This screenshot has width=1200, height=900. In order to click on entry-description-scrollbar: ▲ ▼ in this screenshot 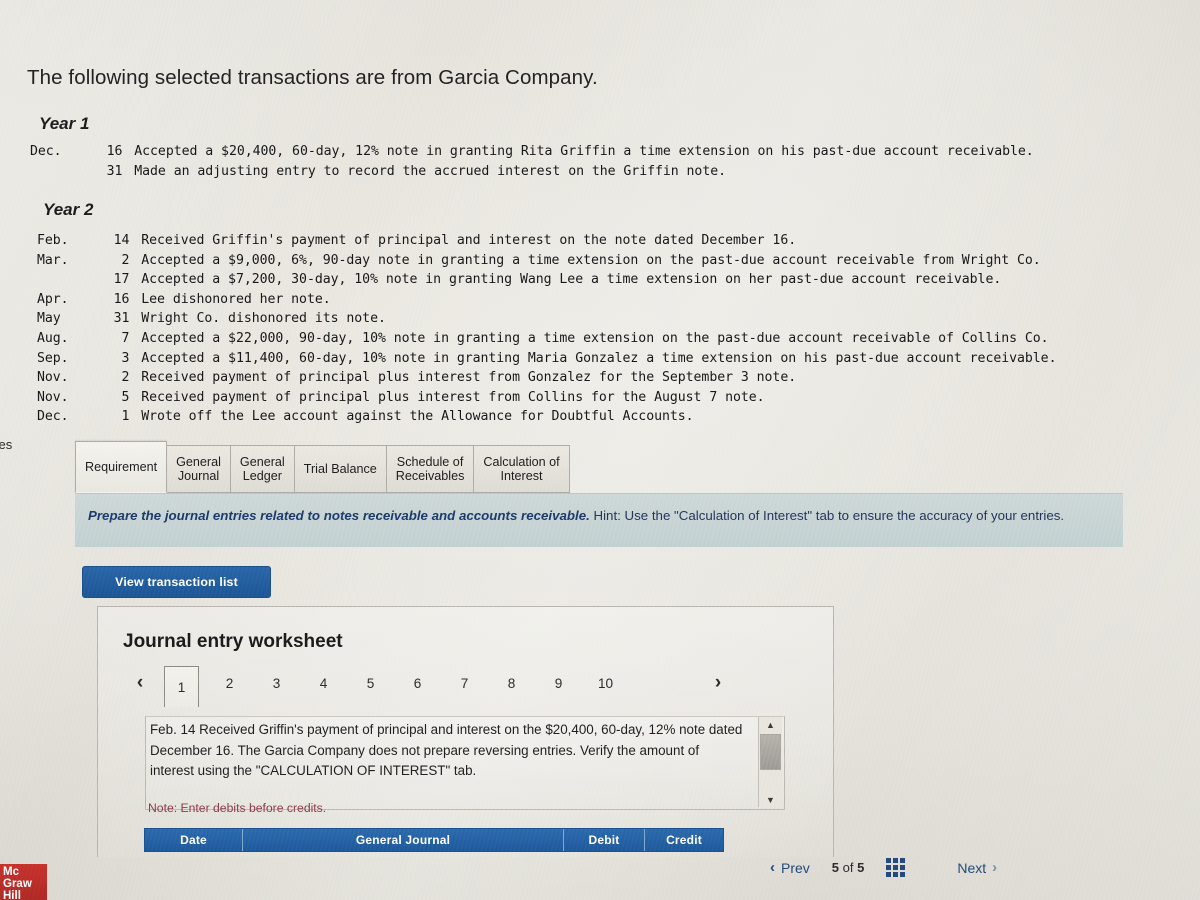, I will do `click(770, 762)`.